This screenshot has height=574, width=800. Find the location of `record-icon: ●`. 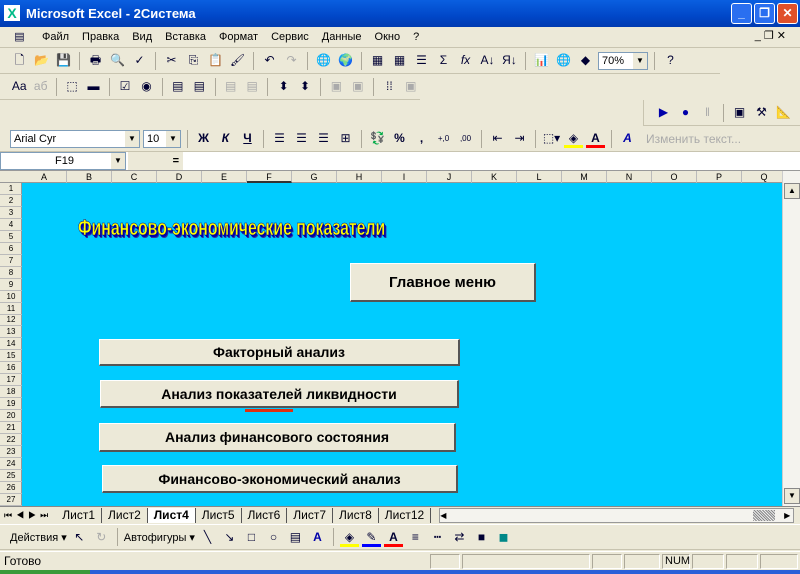

record-icon: ● is located at coordinates (685, 112).